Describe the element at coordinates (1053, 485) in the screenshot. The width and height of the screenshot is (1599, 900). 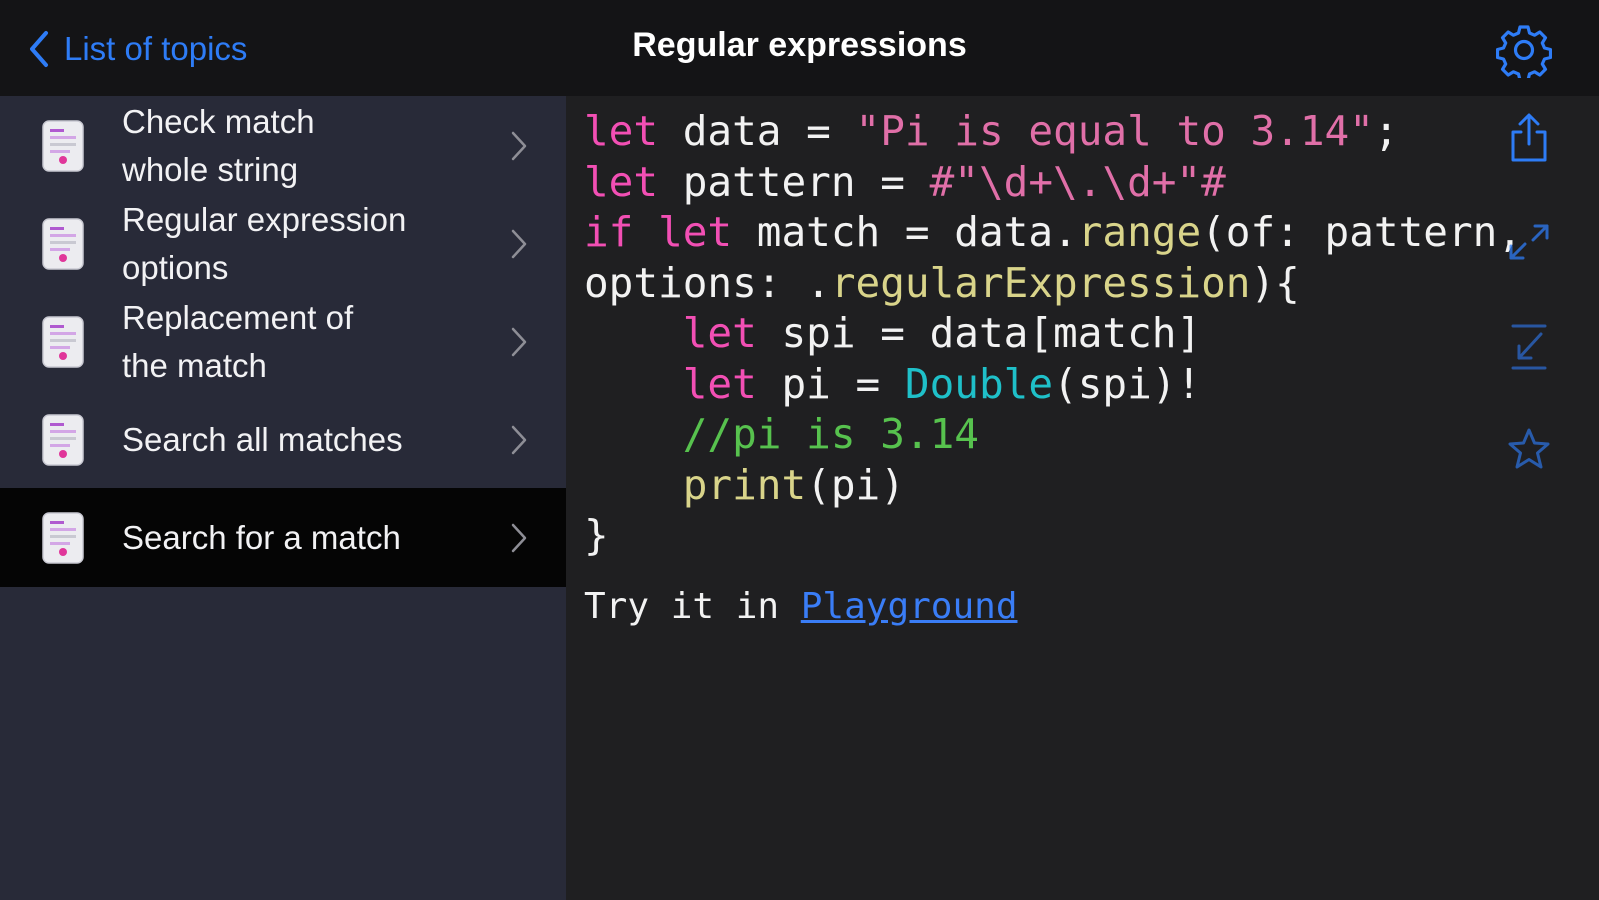
I see `code-line: print(pi)` at that location.